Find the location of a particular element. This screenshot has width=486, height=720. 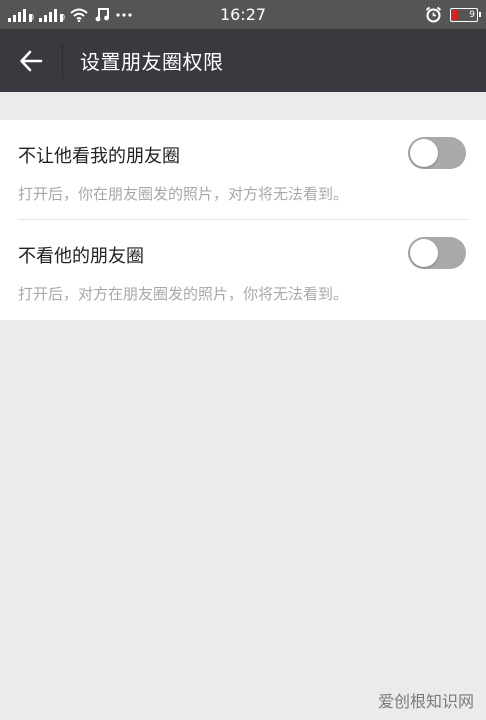

arrow-left-icon is located at coordinates (31, 60).